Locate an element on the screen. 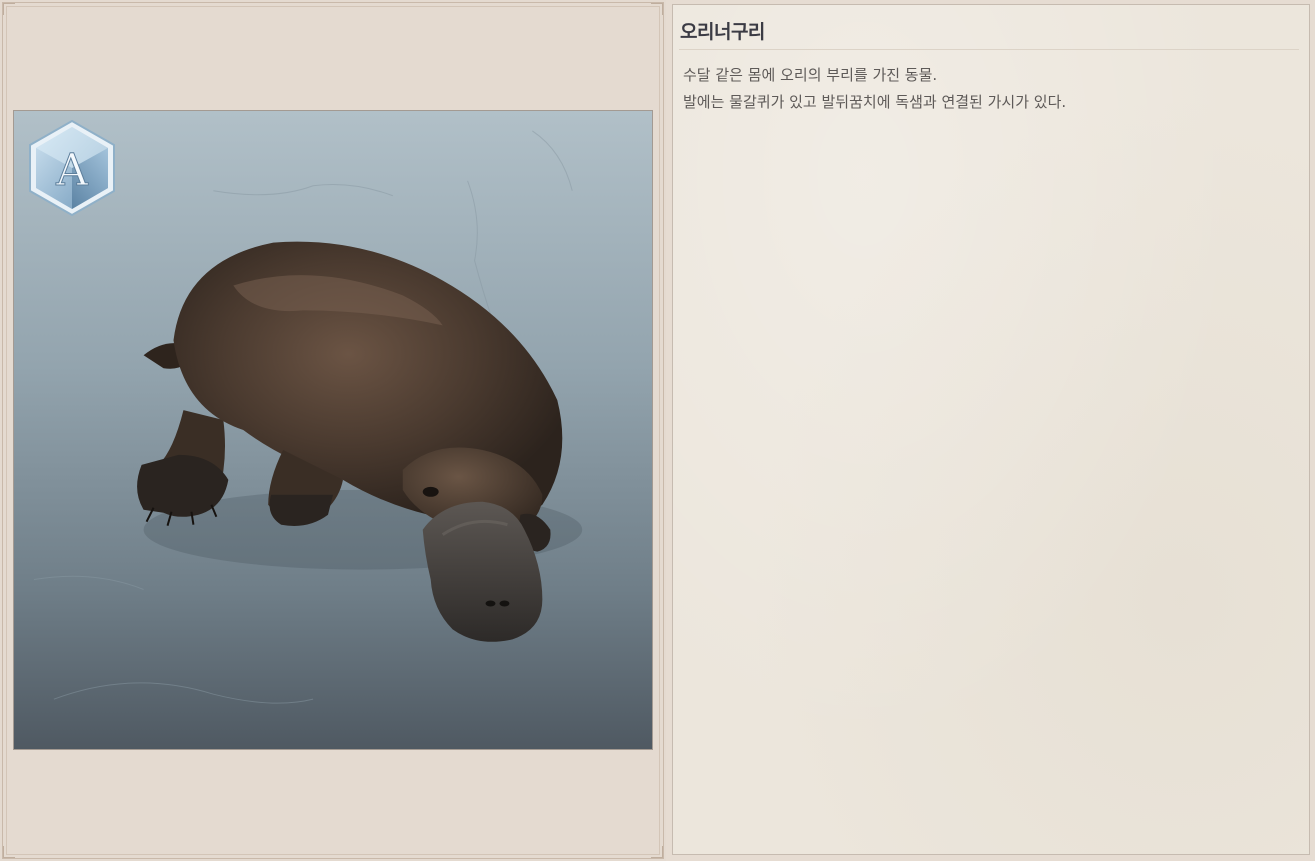 Image resolution: width=1315 pixels, height=861 pixels. description-line: 발에는 물갈퀴가 있고 발뒤꿈치에 독샘과 연결된 가시가 있다. is located at coordinates (875, 102).